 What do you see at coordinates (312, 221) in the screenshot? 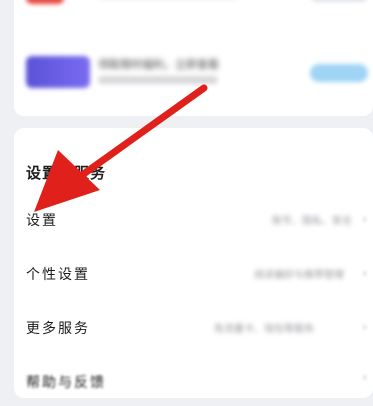
I see `settings-hint: 账号、隐私、安全` at bounding box center [312, 221].